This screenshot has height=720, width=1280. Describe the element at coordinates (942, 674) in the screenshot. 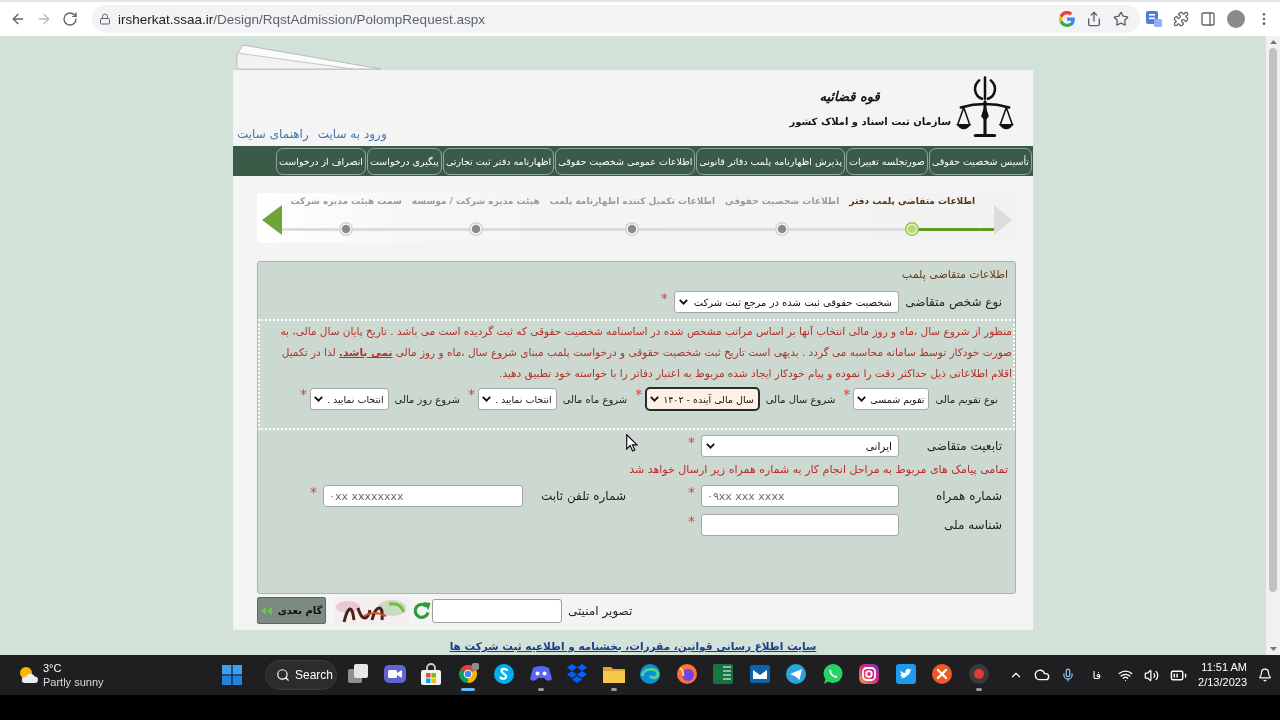

I see `arrows-circle-icon` at that location.